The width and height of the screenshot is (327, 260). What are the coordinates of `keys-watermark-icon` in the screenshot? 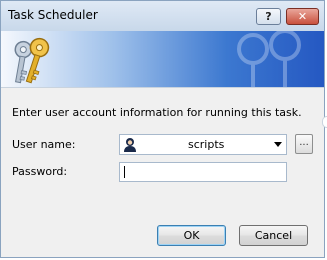 It's located at (269, 59).